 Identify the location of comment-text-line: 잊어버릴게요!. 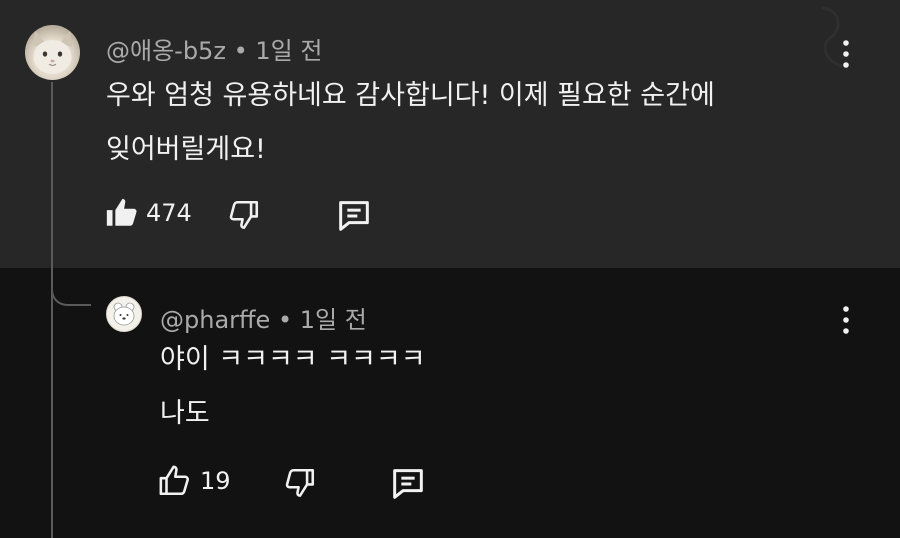
(186, 149).